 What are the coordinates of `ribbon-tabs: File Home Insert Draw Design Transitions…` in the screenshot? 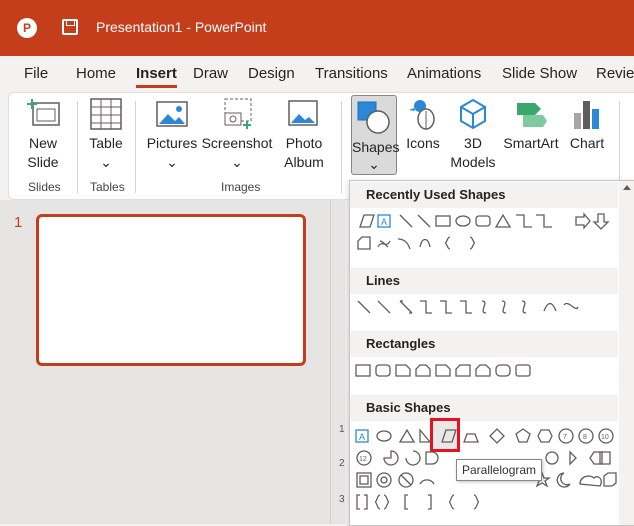 It's located at (317, 74).